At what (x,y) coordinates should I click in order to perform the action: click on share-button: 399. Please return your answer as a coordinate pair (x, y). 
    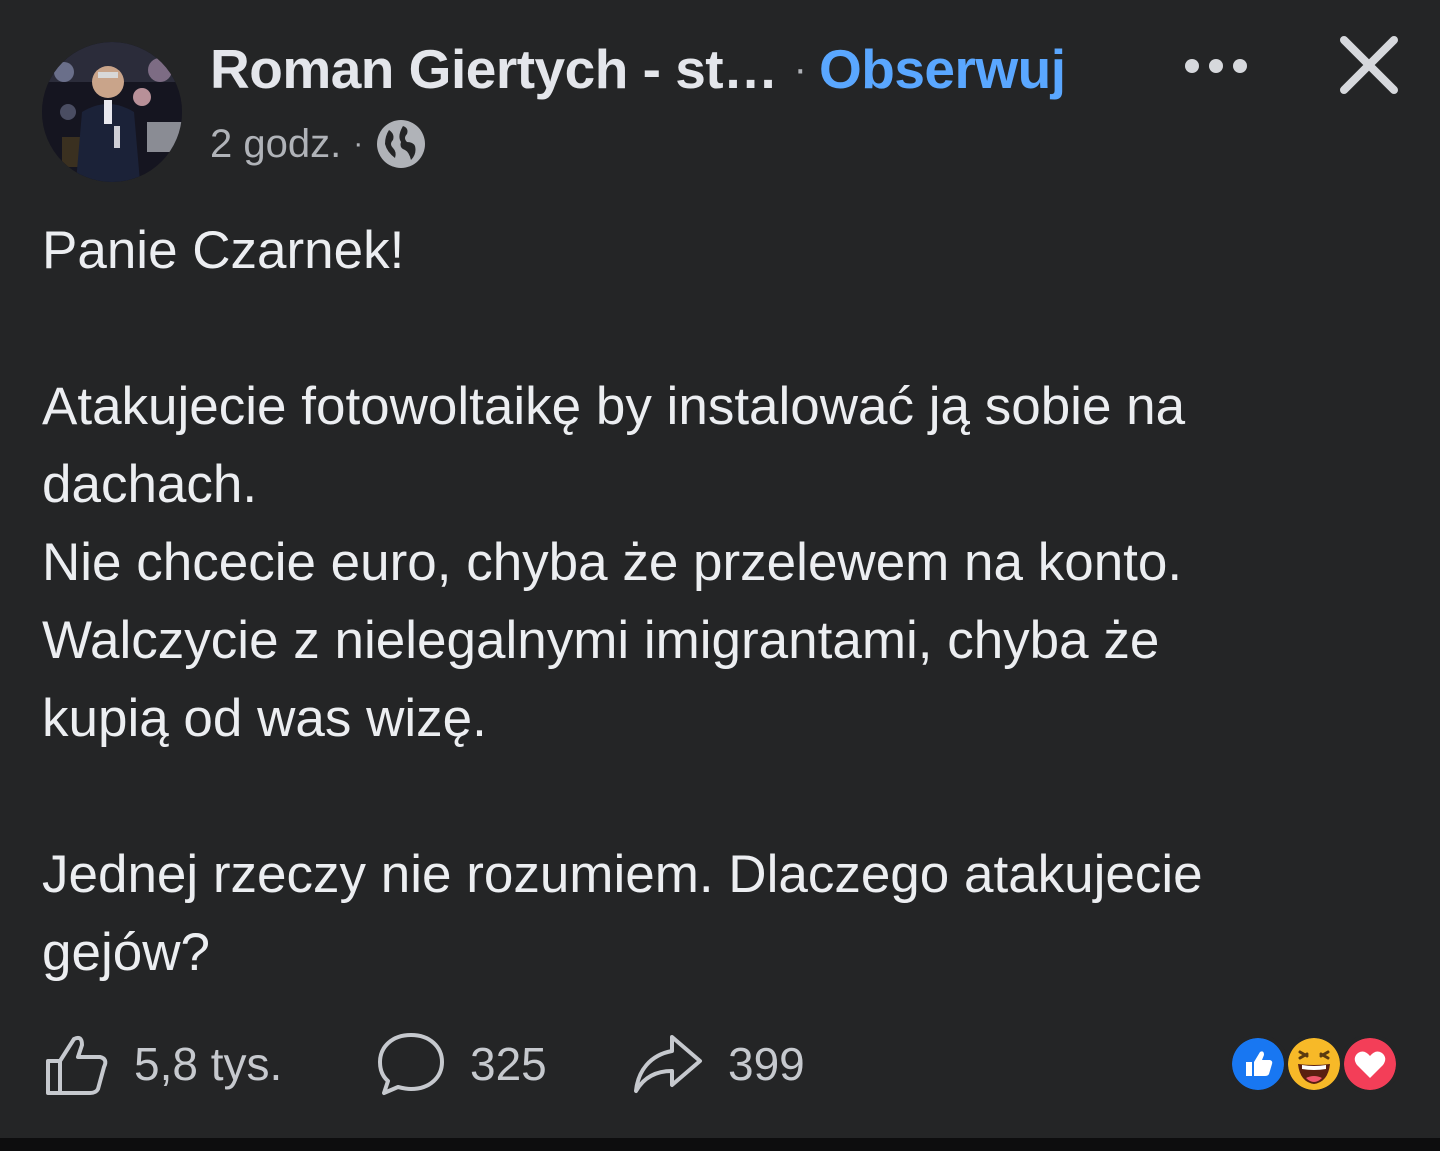
    Looking at the image, I should click on (718, 1064).